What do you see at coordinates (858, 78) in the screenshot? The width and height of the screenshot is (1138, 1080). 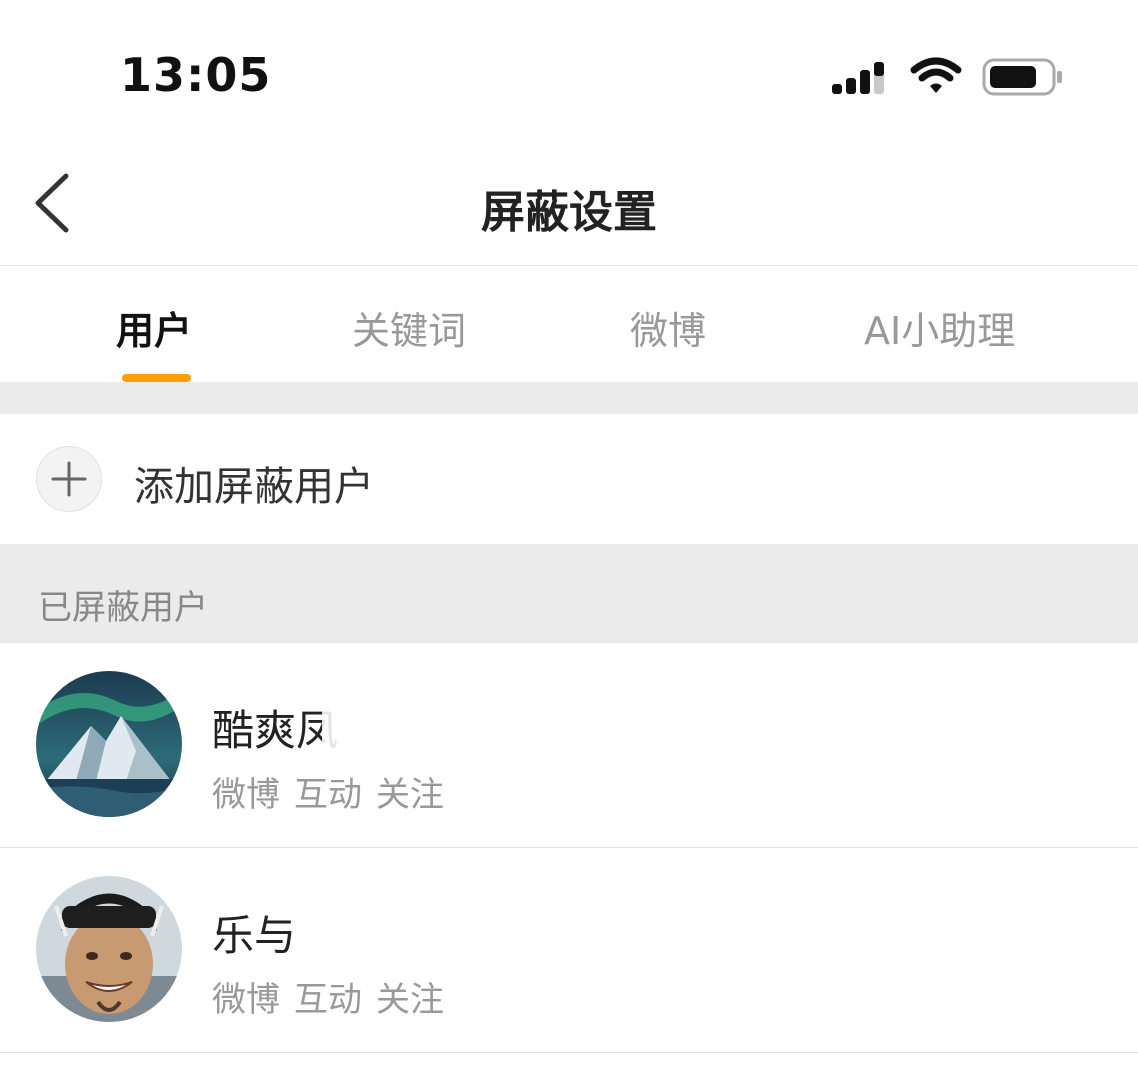 I see `cellular-signal-icon` at bounding box center [858, 78].